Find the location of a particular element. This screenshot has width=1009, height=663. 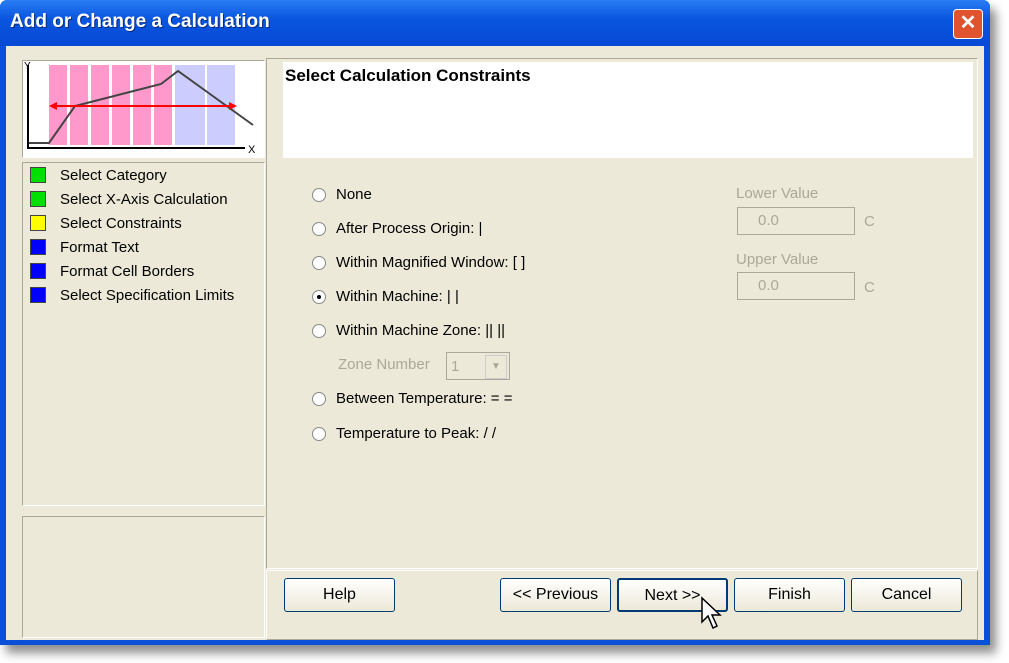

option-label: None is located at coordinates (354, 194).